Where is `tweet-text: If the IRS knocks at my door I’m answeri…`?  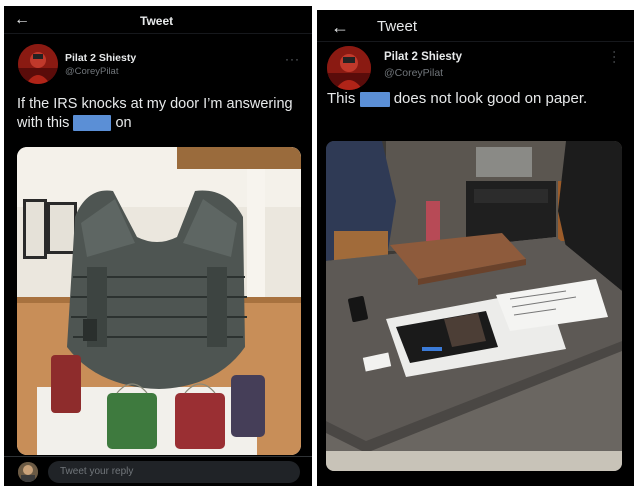 tweet-text: If the IRS knocks at my door I’m answeri… is located at coordinates (162, 114).